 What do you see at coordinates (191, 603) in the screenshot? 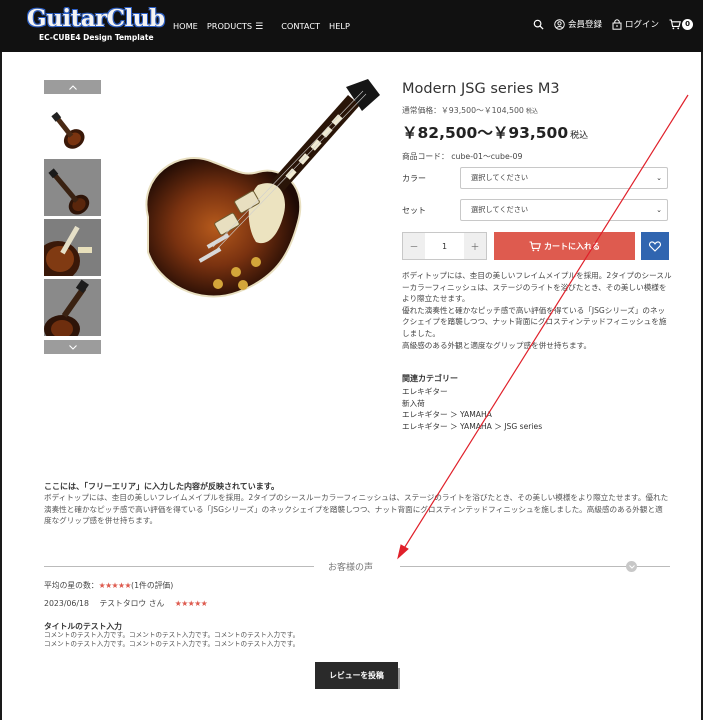
I see `review-stars: ★★★★★` at bounding box center [191, 603].